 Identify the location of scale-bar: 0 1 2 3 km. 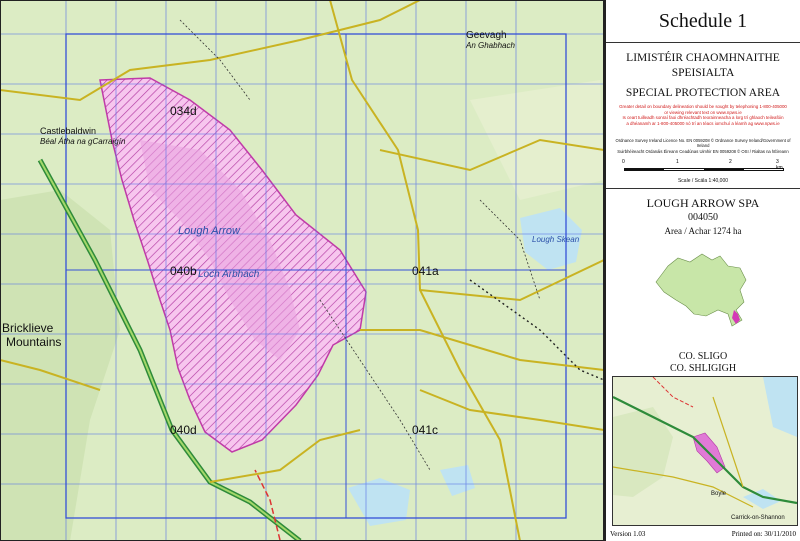
(703, 167).